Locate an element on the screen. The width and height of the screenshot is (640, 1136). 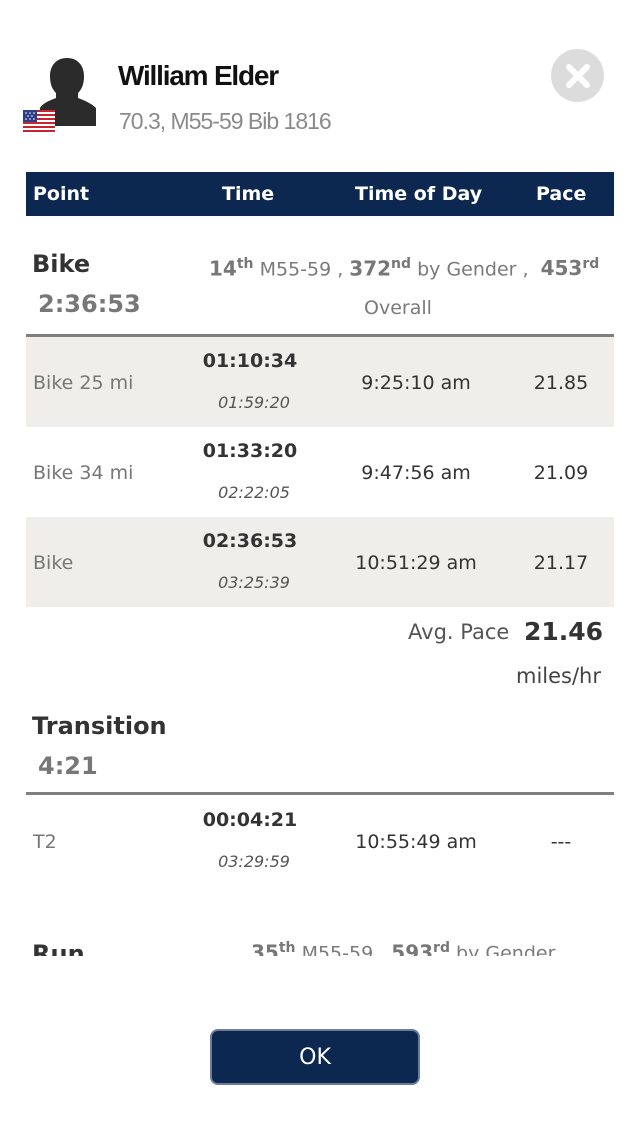
bike-gender-rank: 372 is located at coordinates (370, 268).